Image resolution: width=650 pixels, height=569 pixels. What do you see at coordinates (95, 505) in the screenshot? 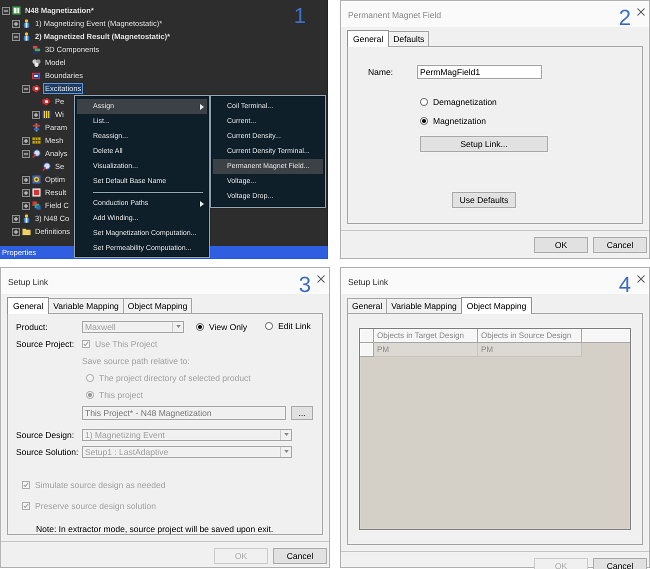
I see `option-label: Preserve source design solution` at bounding box center [95, 505].